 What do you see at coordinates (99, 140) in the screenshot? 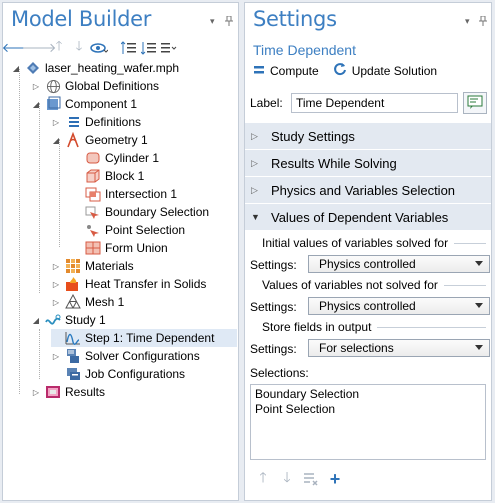
I see `tree-item-geometry: ◢ Geometry 1` at bounding box center [99, 140].